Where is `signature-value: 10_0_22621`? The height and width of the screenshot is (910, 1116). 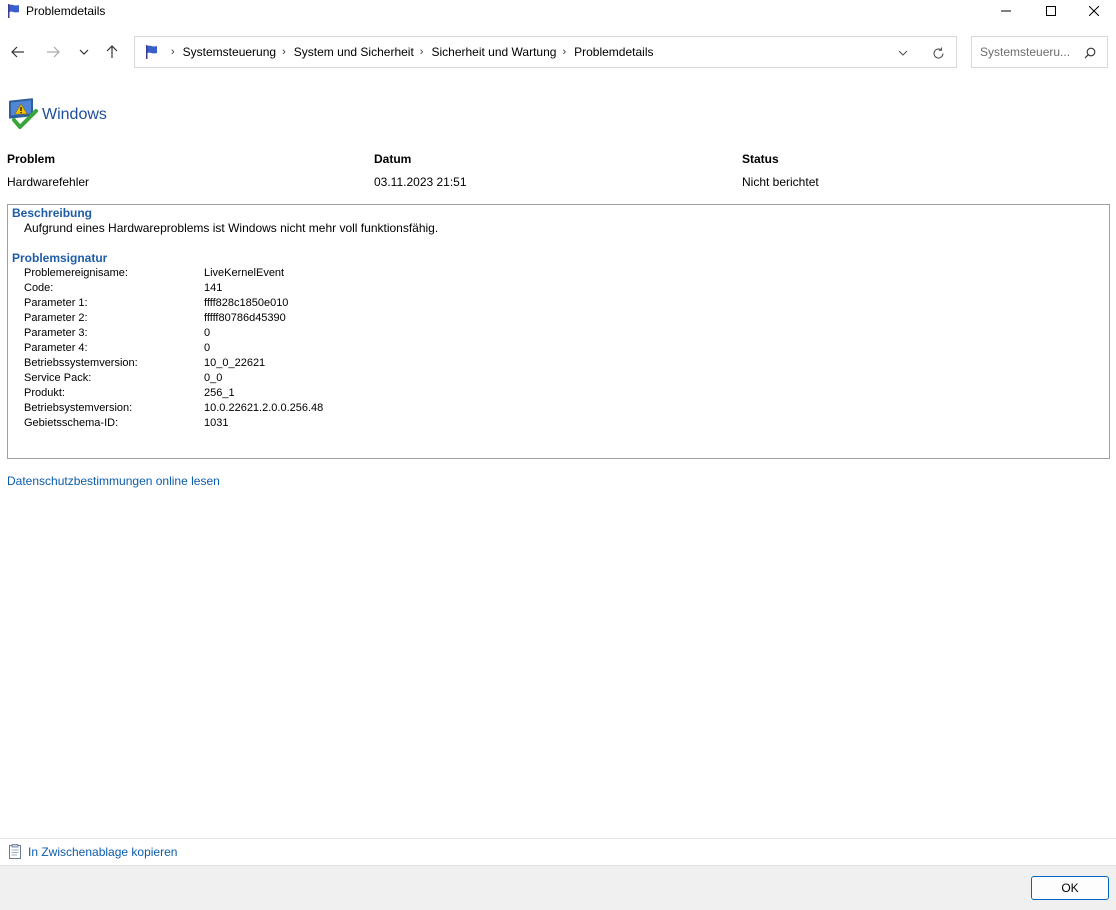
signature-value: 10_0_22621 is located at coordinates (235, 363).